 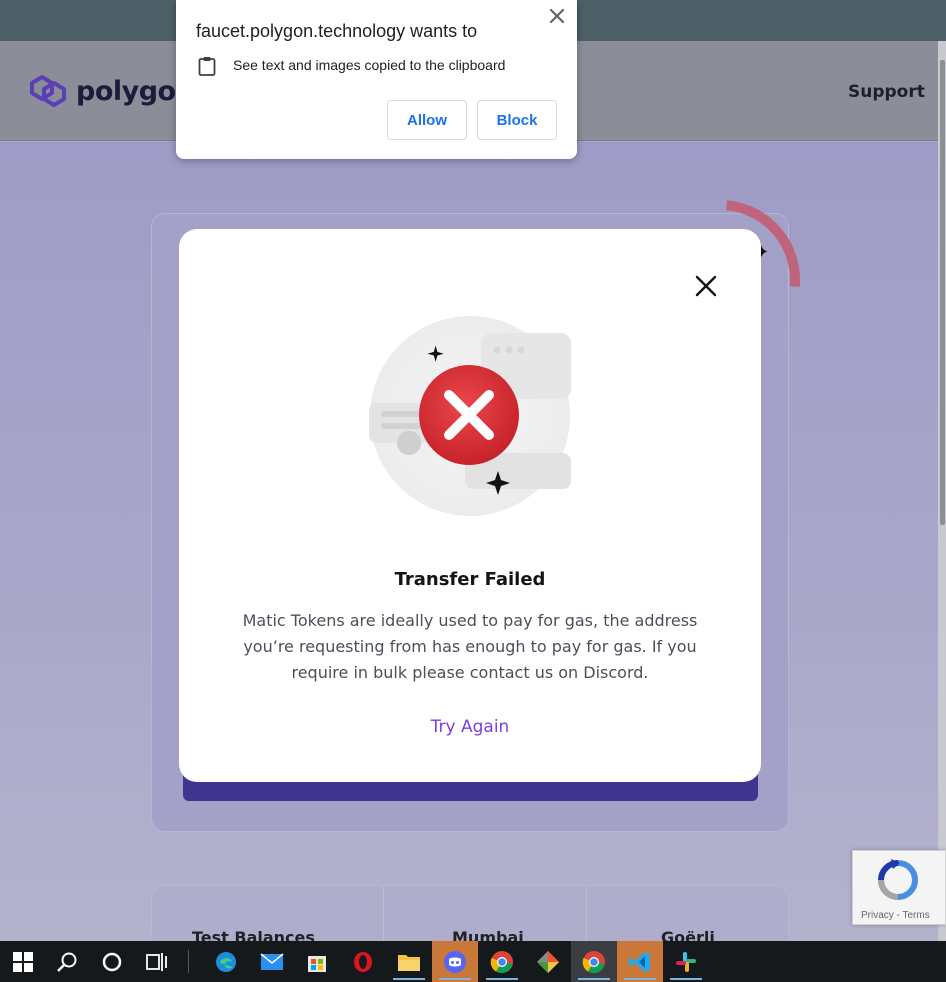 I want to click on taskbar-file-explorer, so click(x=409, y=961).